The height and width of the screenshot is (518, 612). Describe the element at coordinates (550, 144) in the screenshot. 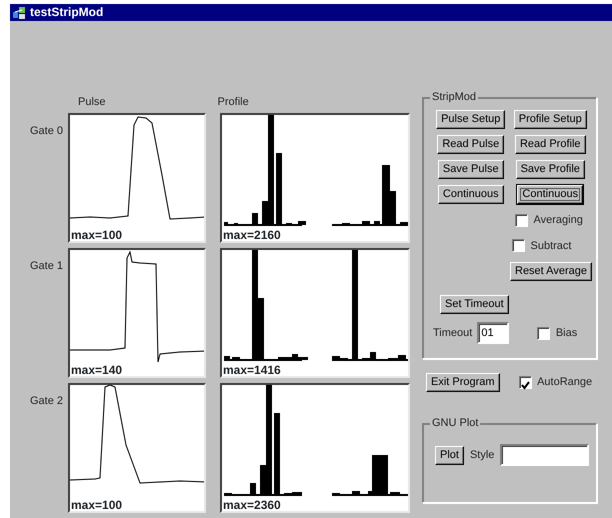

I see `button: Read Profile` at that location.